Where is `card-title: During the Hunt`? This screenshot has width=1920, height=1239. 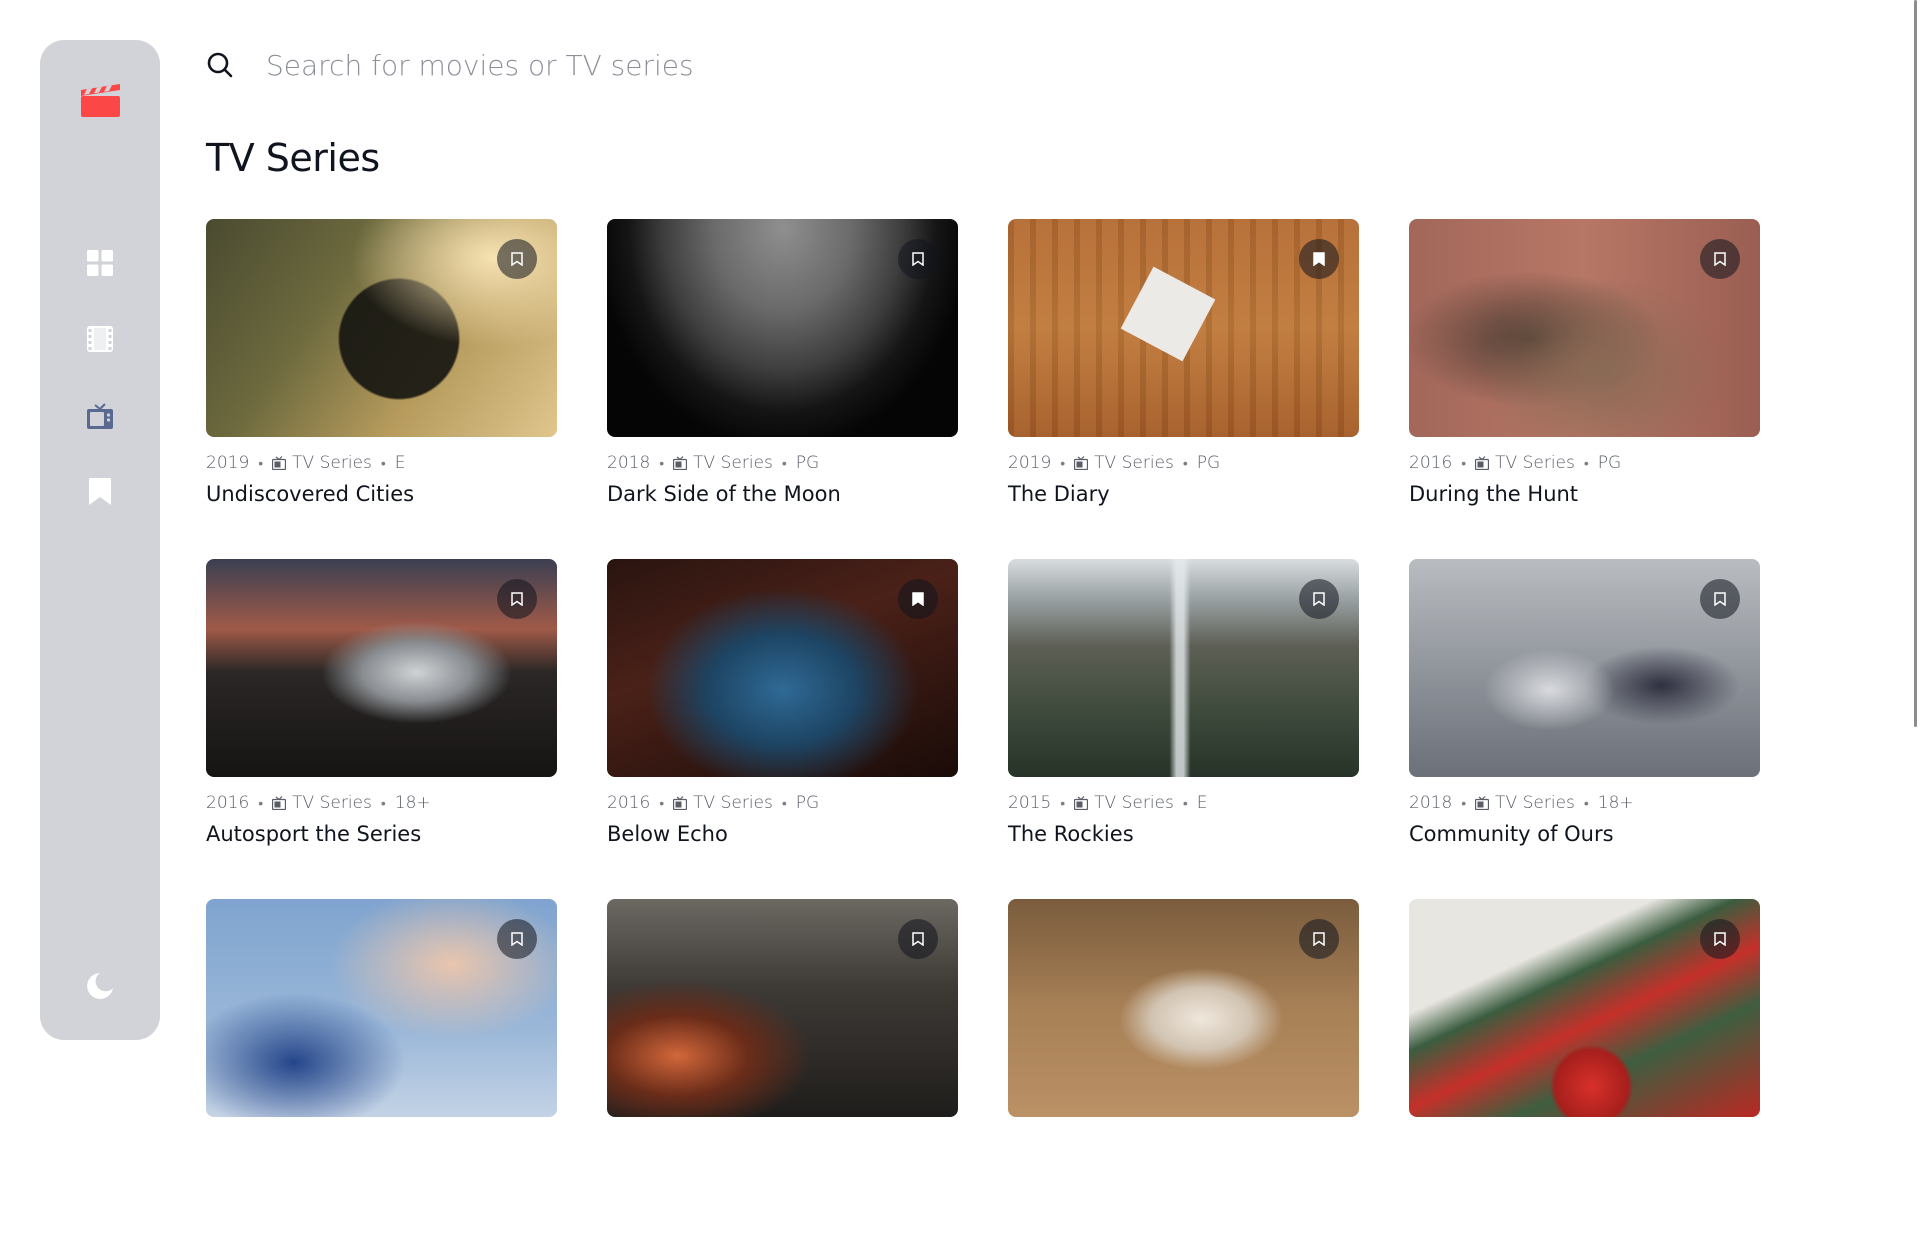
card-title: During the Hunt is located at coordinates (1584, 494).